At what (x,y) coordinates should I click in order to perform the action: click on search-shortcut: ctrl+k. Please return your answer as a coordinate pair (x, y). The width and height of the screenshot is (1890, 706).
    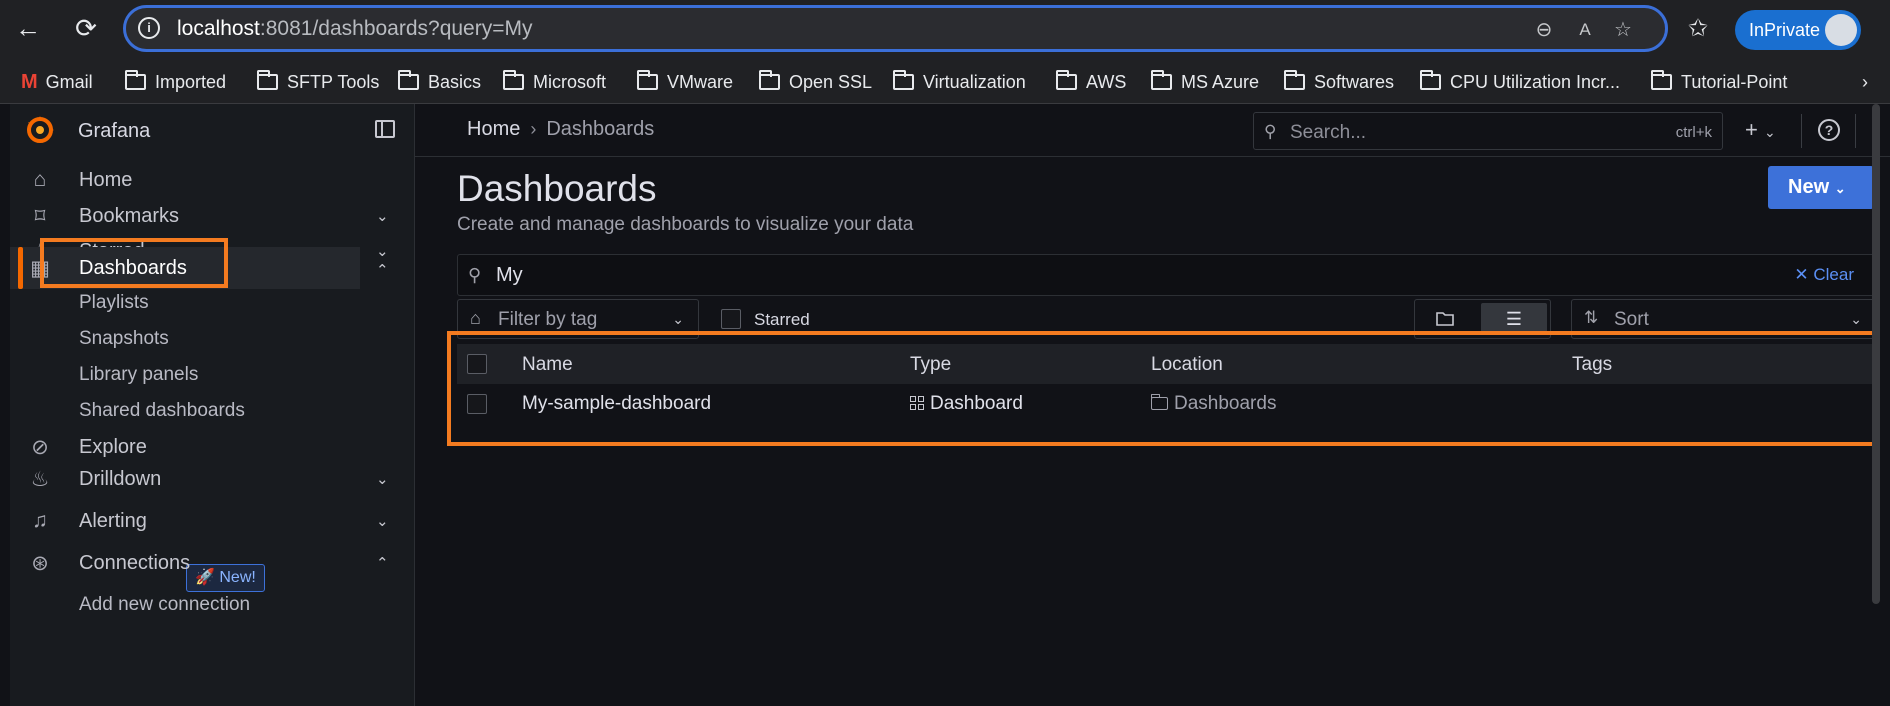
    Looking at the image, I should click on (1693, 132).